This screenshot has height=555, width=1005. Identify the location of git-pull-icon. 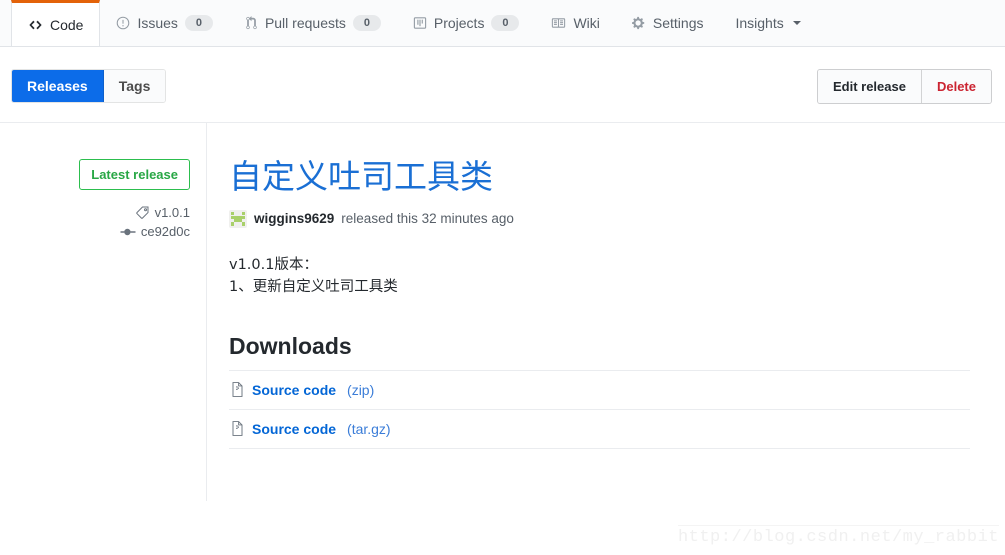
(251, 23).